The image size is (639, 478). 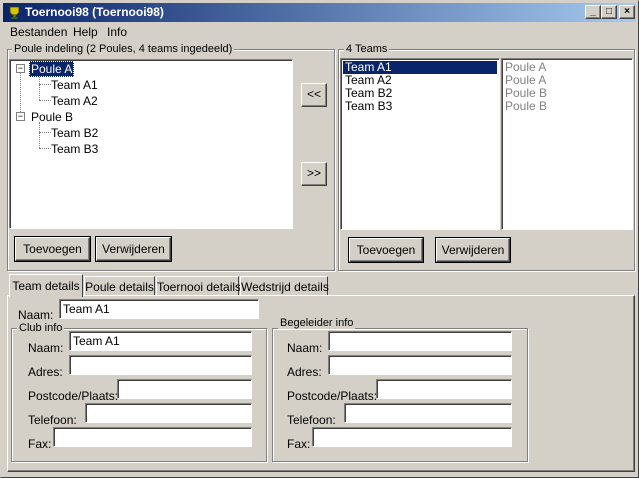 I want to click on club-fax-input, so click(x=152, y=437).